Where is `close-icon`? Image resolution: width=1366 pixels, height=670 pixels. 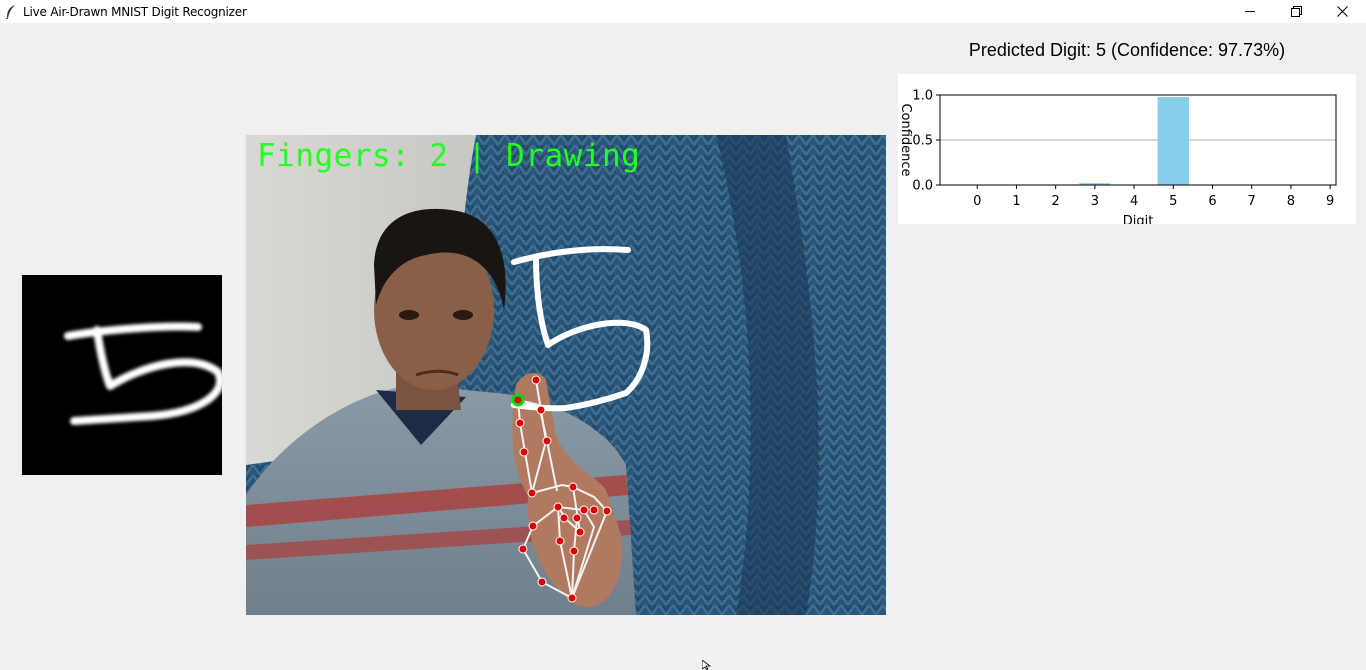 close-icon is located at coordinates (1342, 11).